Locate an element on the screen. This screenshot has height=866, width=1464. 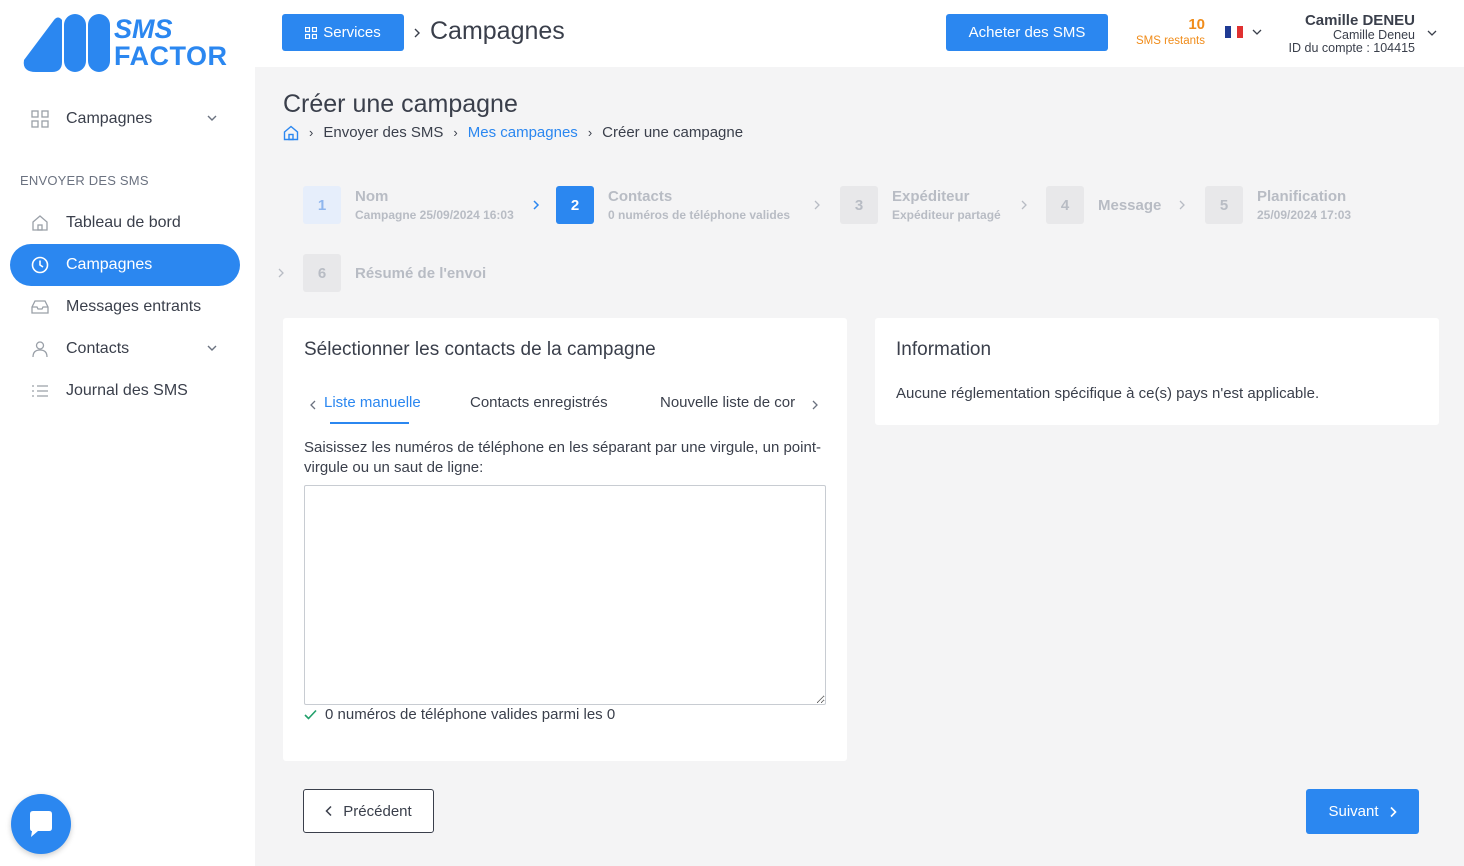
clock-icon is located at coordinates (40, 265).